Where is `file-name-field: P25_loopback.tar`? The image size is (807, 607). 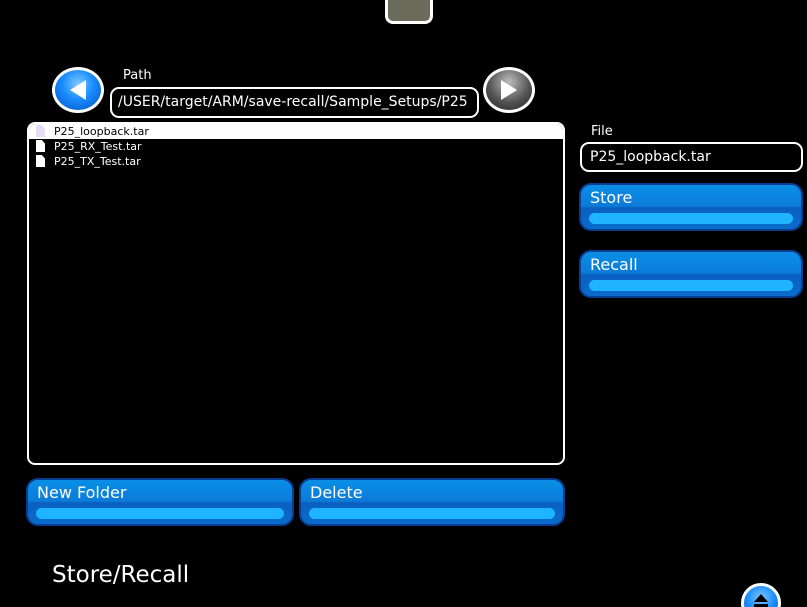 file-name-field: P25_loopback.tar is located at coordinates (691, 157).